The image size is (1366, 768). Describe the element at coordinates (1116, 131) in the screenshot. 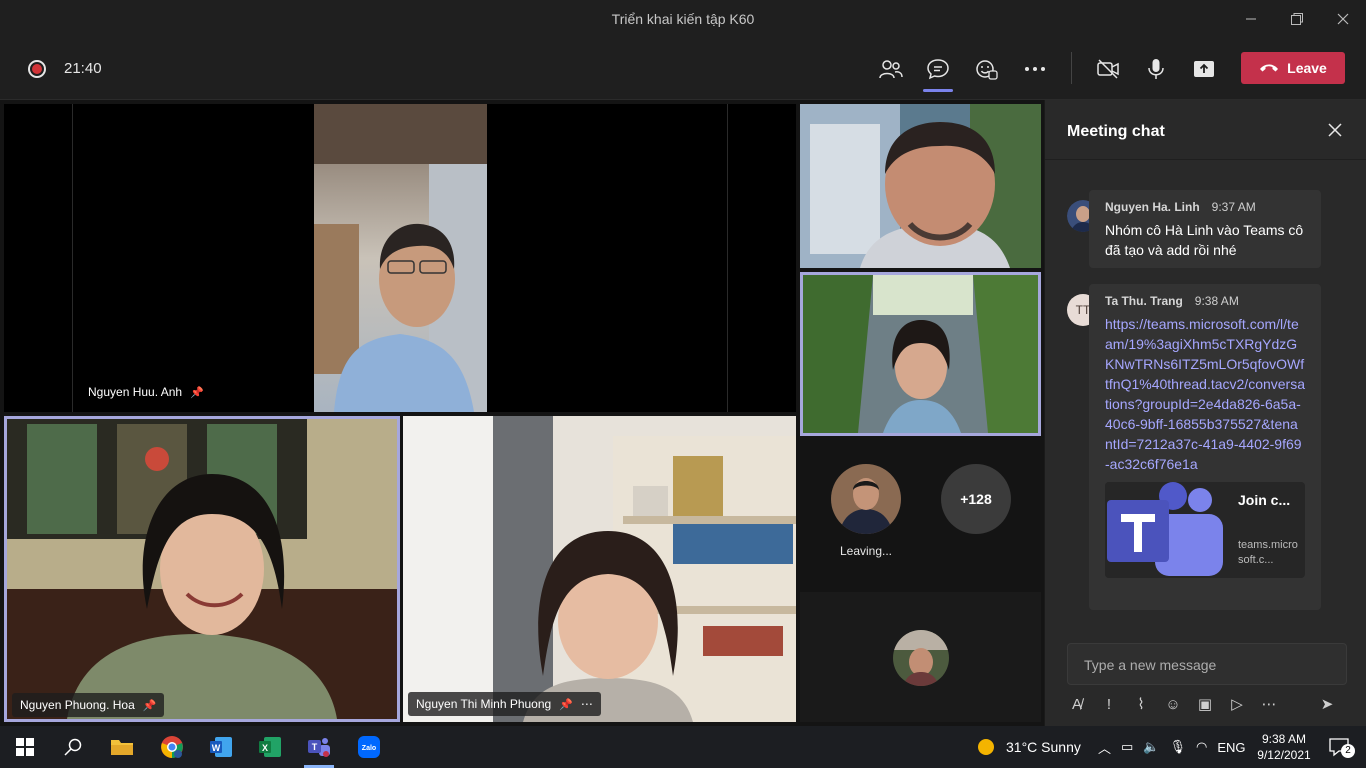

I see `chat-title: Meeting chat` at that location.